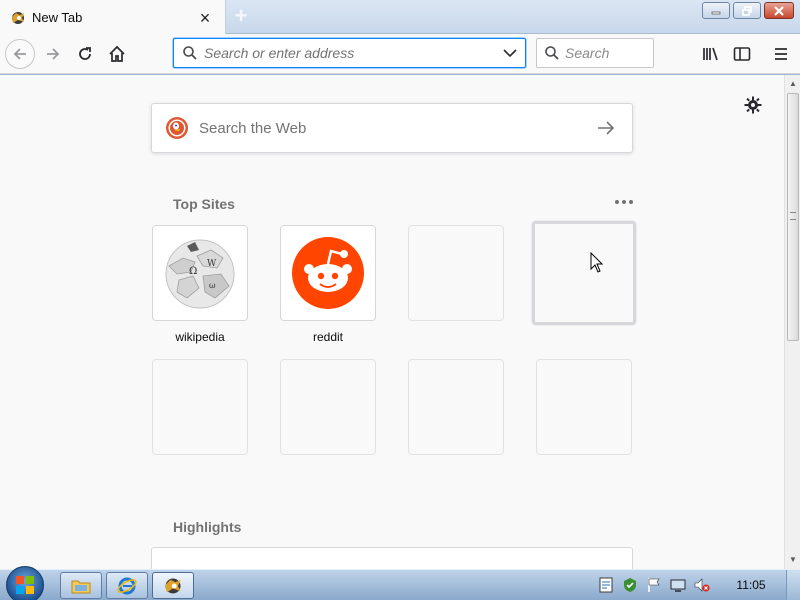  What do you see at coordinates (241, 16) in the screenshot?
I see `new-tab-button: +` at bounding box center [241, 16].